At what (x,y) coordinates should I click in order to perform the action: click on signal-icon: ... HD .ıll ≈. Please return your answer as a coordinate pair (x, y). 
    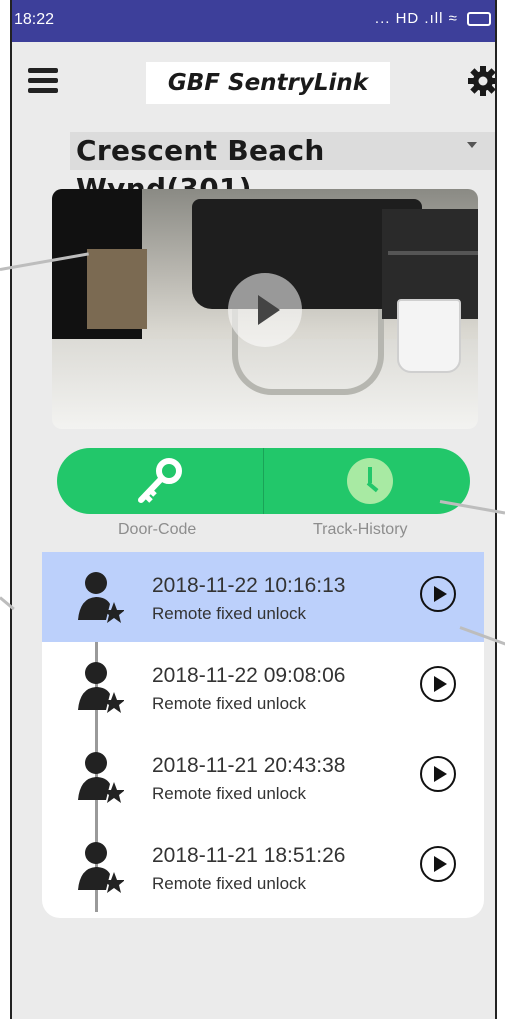
    Looking at the image, I should click on (416, 18).